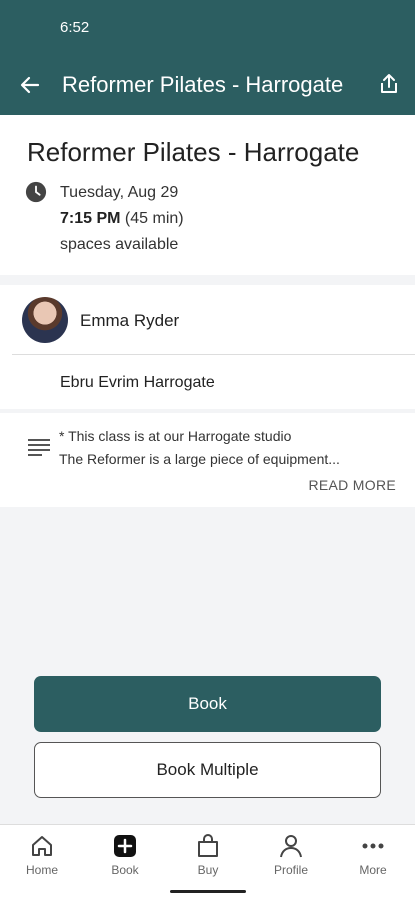  I want to click on instructor-avatar, so click(45, 320).